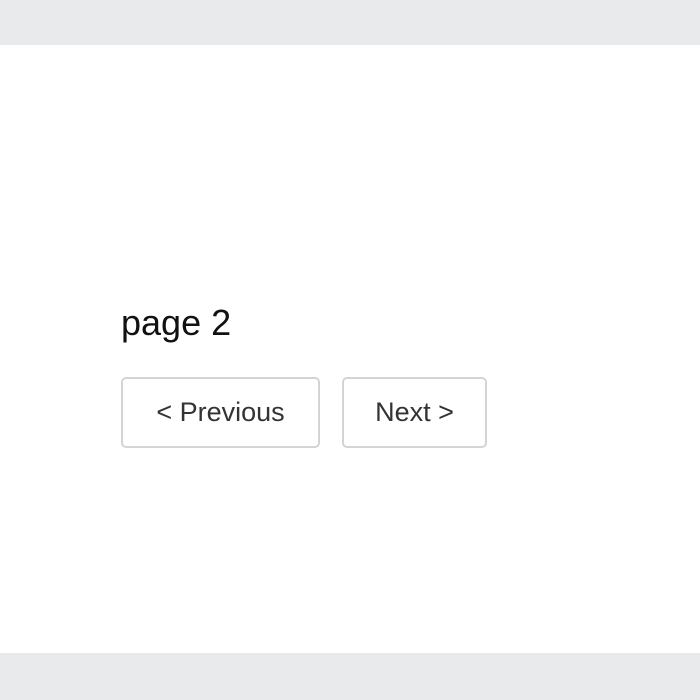  I want to click on pagination-controls: < Previous Next >, so click(304, 412).